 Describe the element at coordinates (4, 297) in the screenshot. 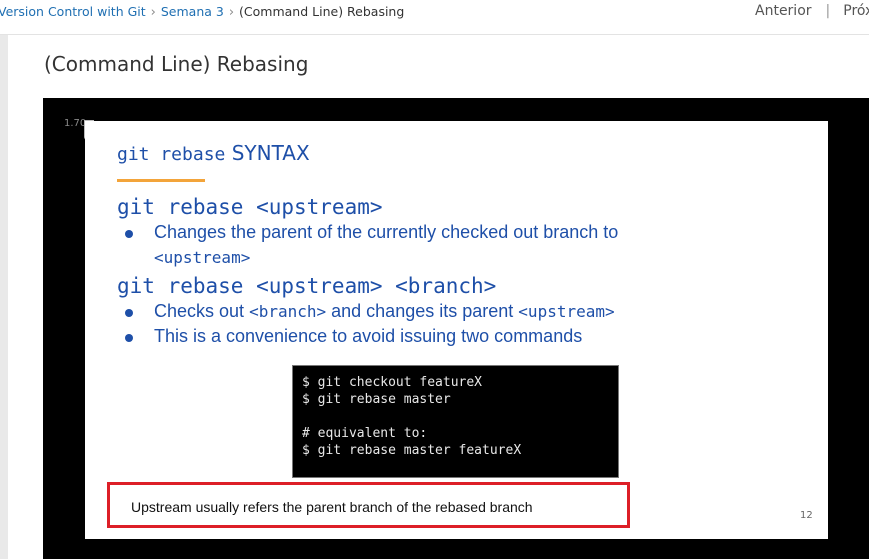

I see `sidebar-strip` at that location.